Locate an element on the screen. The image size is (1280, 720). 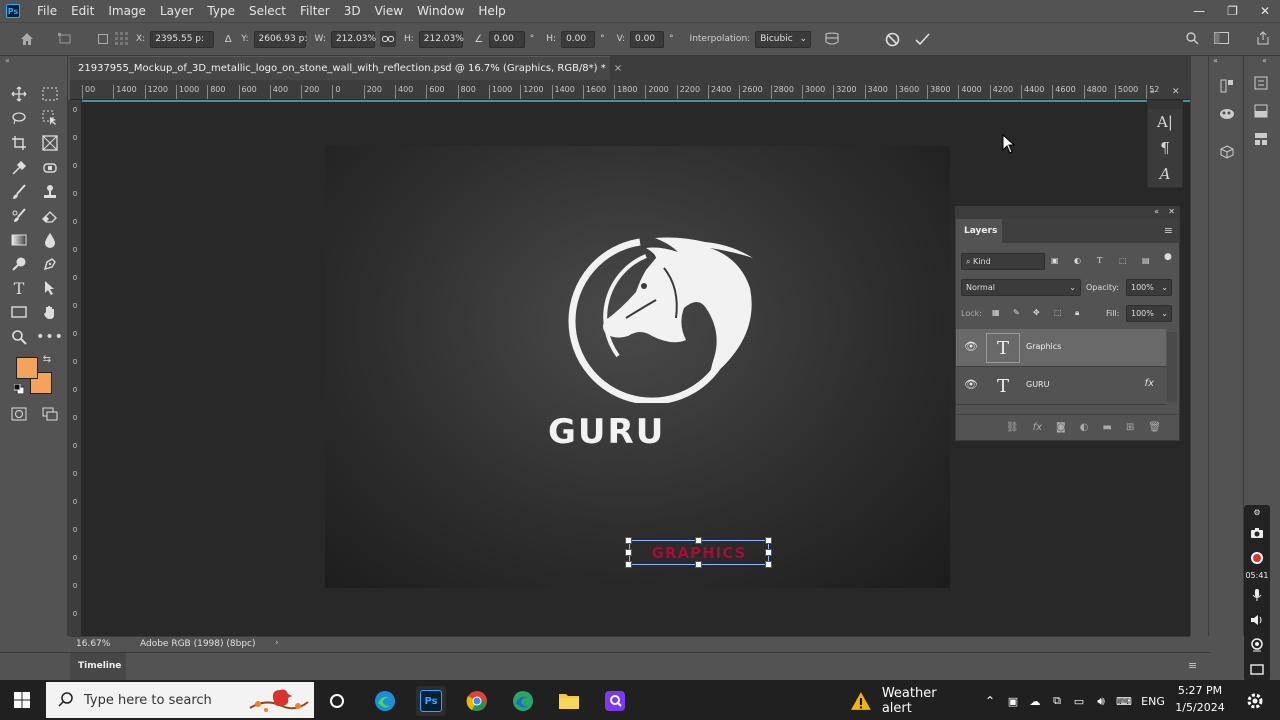
network-icon: ⌨︎ is located at coordinates (1124, 701).